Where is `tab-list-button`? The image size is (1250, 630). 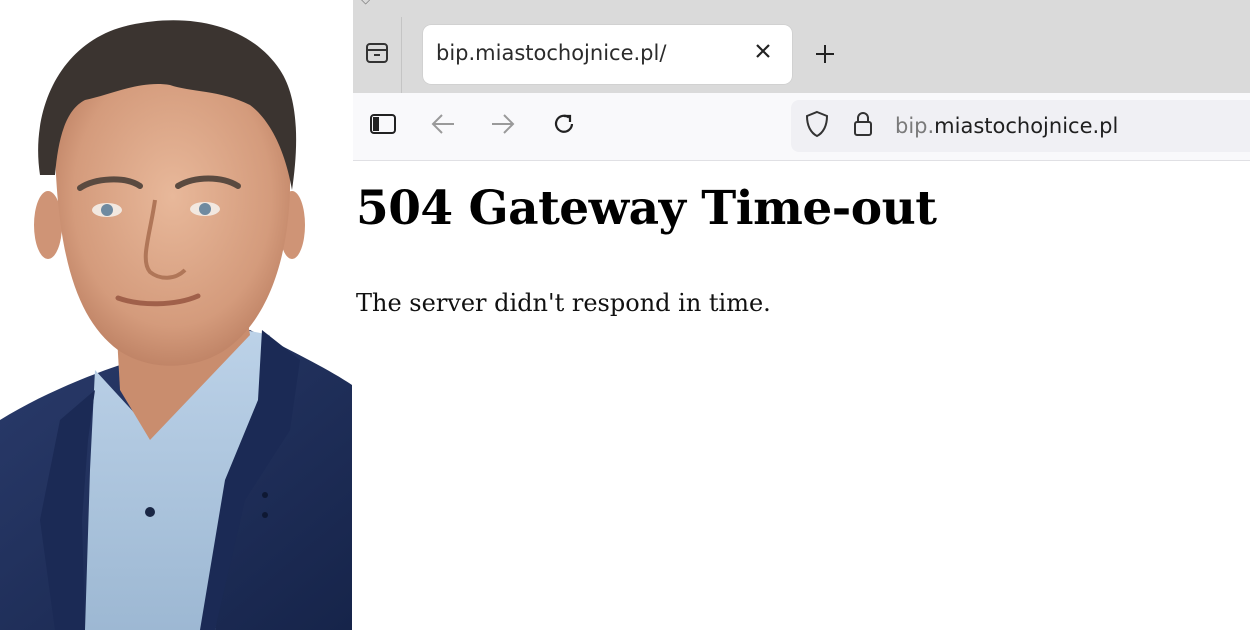 tab-list-button is located at coordinates (377, 55).